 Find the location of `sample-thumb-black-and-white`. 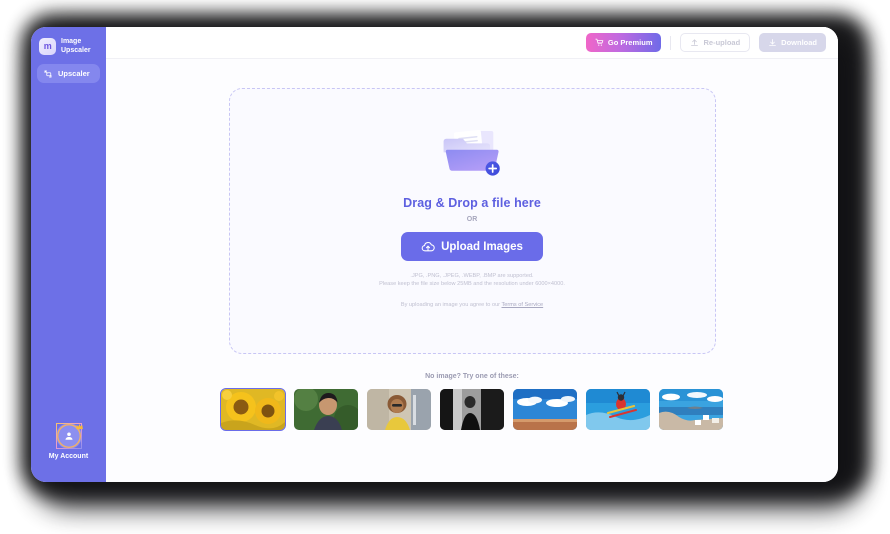

sample-thumb-black-and-white is located at coordinates (472, 409).